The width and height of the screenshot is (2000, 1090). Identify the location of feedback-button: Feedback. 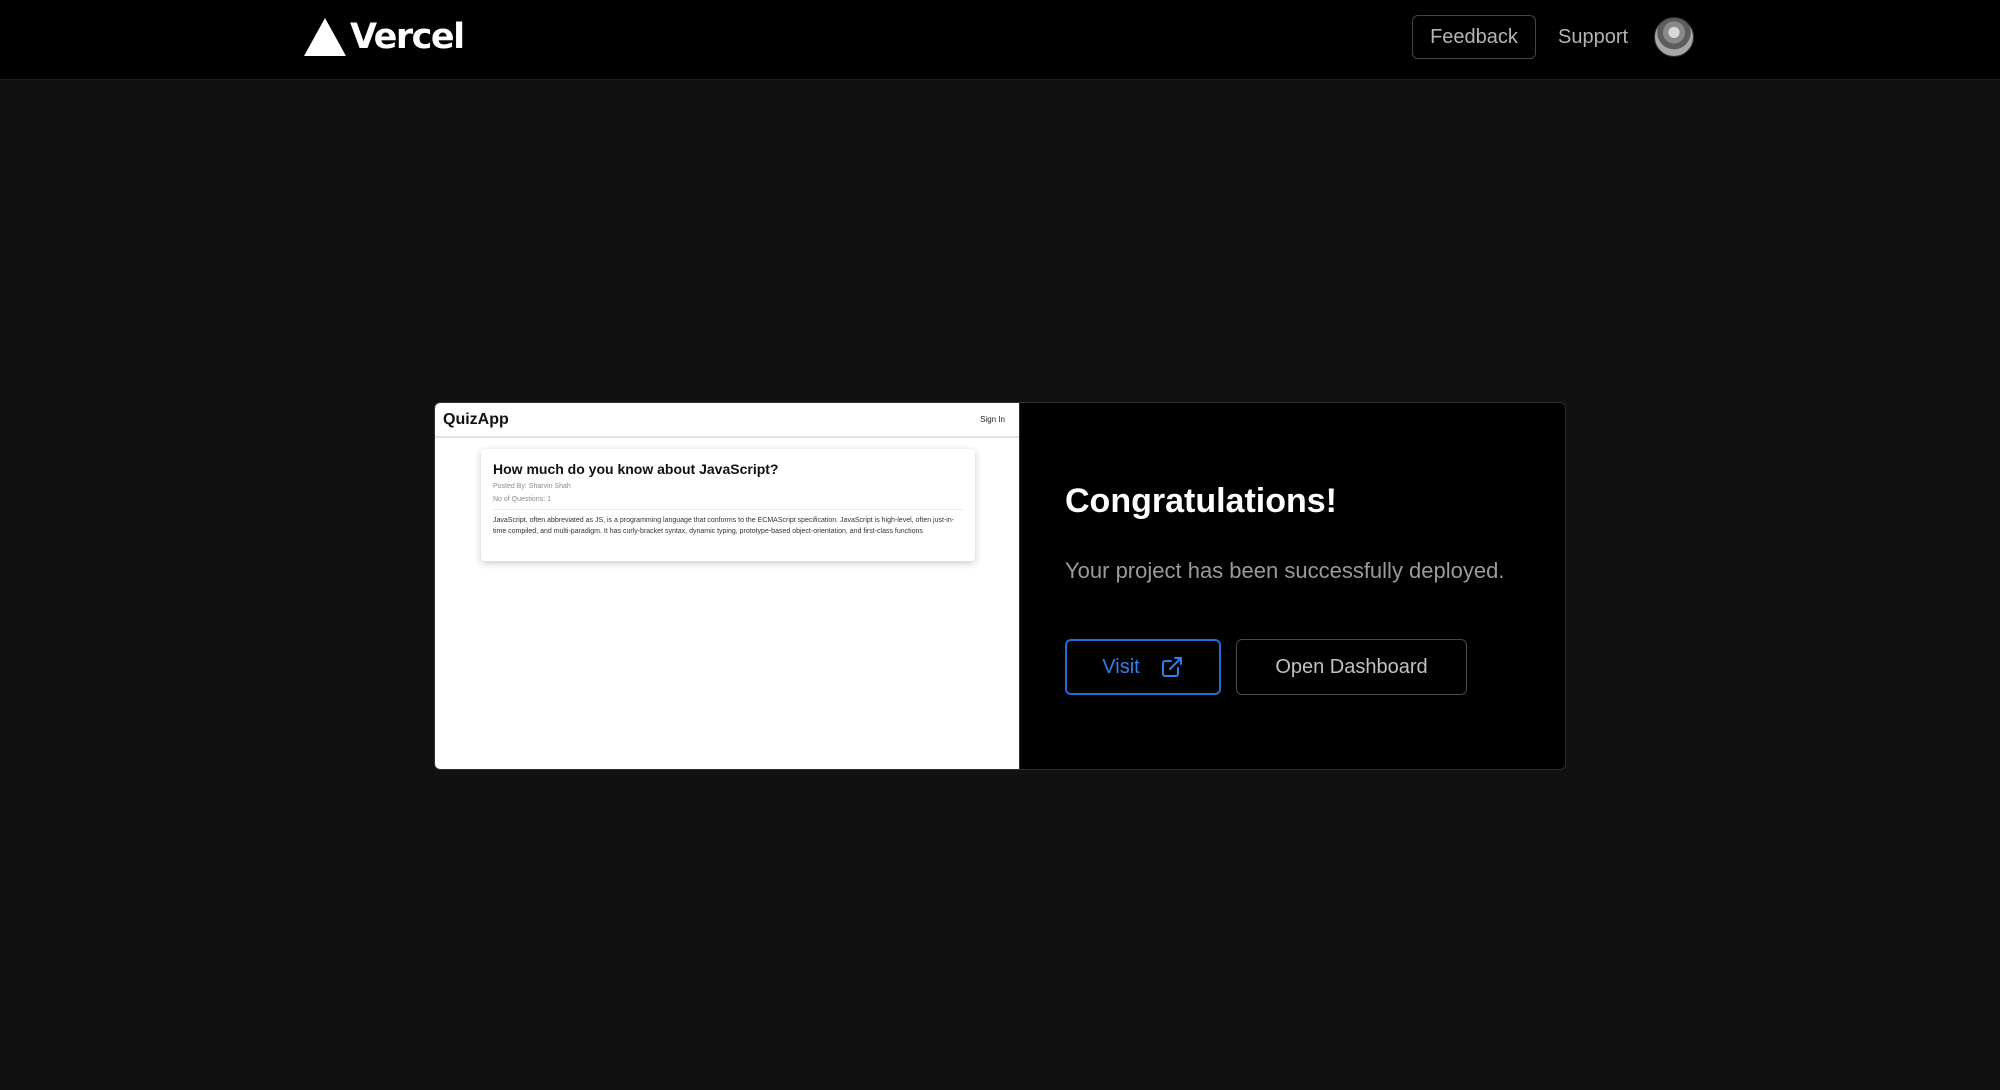
(1474, 37).